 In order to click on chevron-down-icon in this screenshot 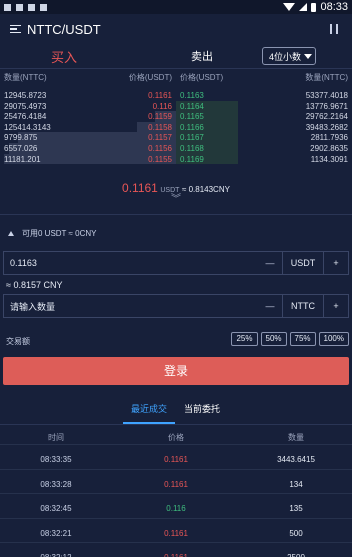, I will do `click(308, 56)`.